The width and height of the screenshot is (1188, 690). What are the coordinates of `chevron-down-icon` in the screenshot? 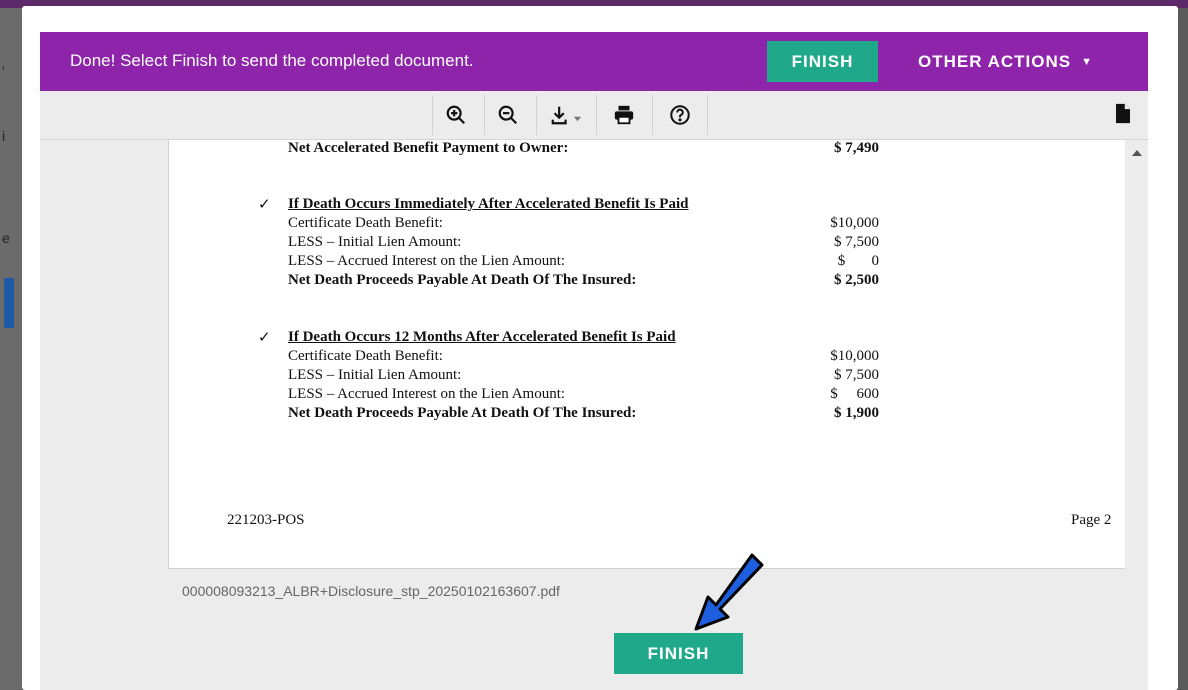 It's located at (577, 118).